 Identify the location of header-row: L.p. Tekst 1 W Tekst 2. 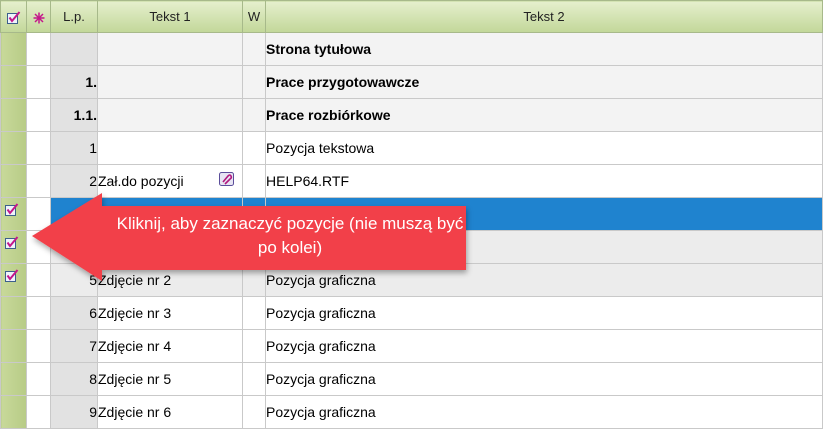
(411, 16).